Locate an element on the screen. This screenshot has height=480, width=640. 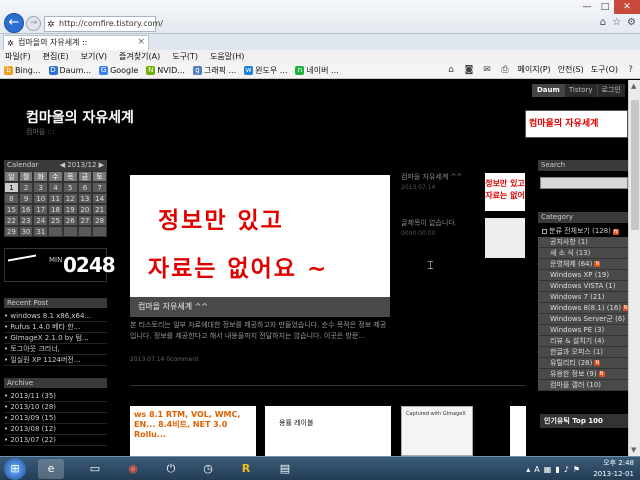
notepad-icon: ▤ is located at coordinates (285, 469).